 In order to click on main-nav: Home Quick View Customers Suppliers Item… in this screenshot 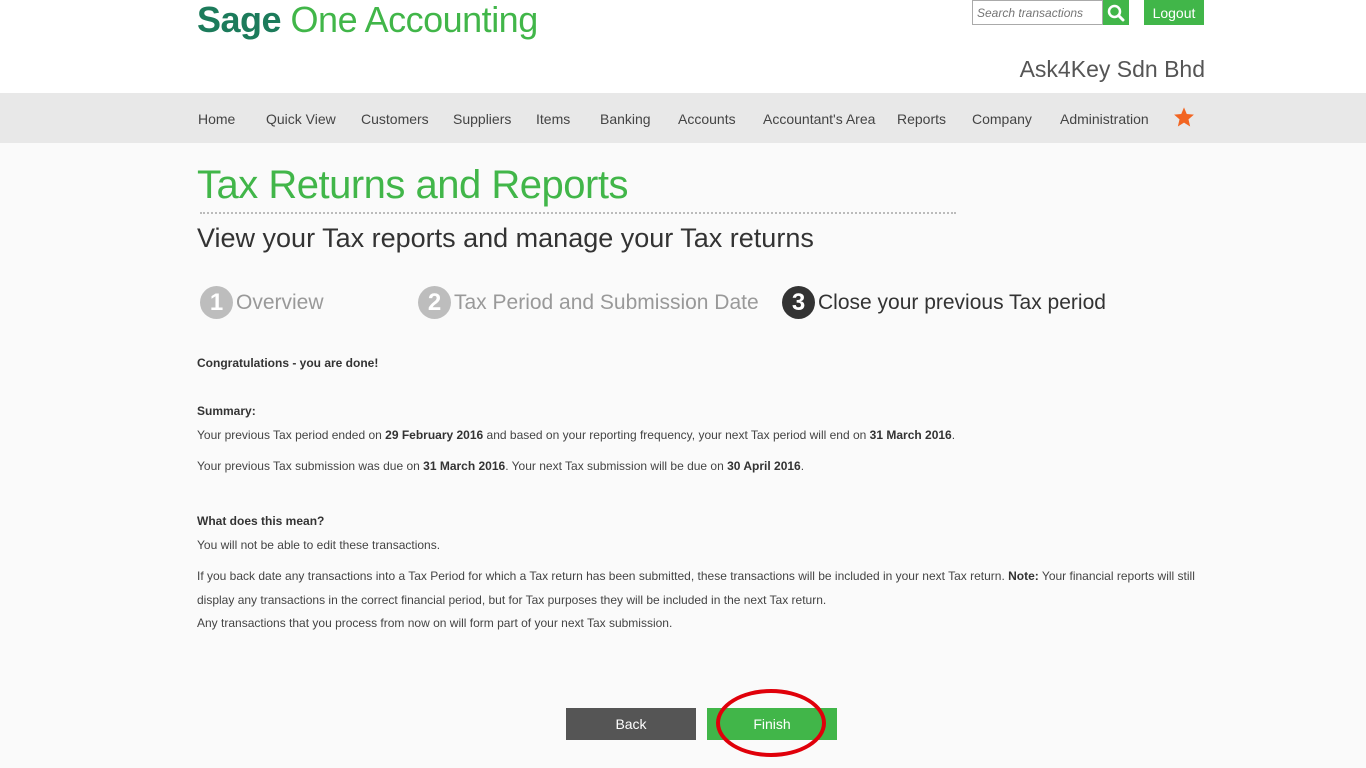, I will do `click(683, 118)`.